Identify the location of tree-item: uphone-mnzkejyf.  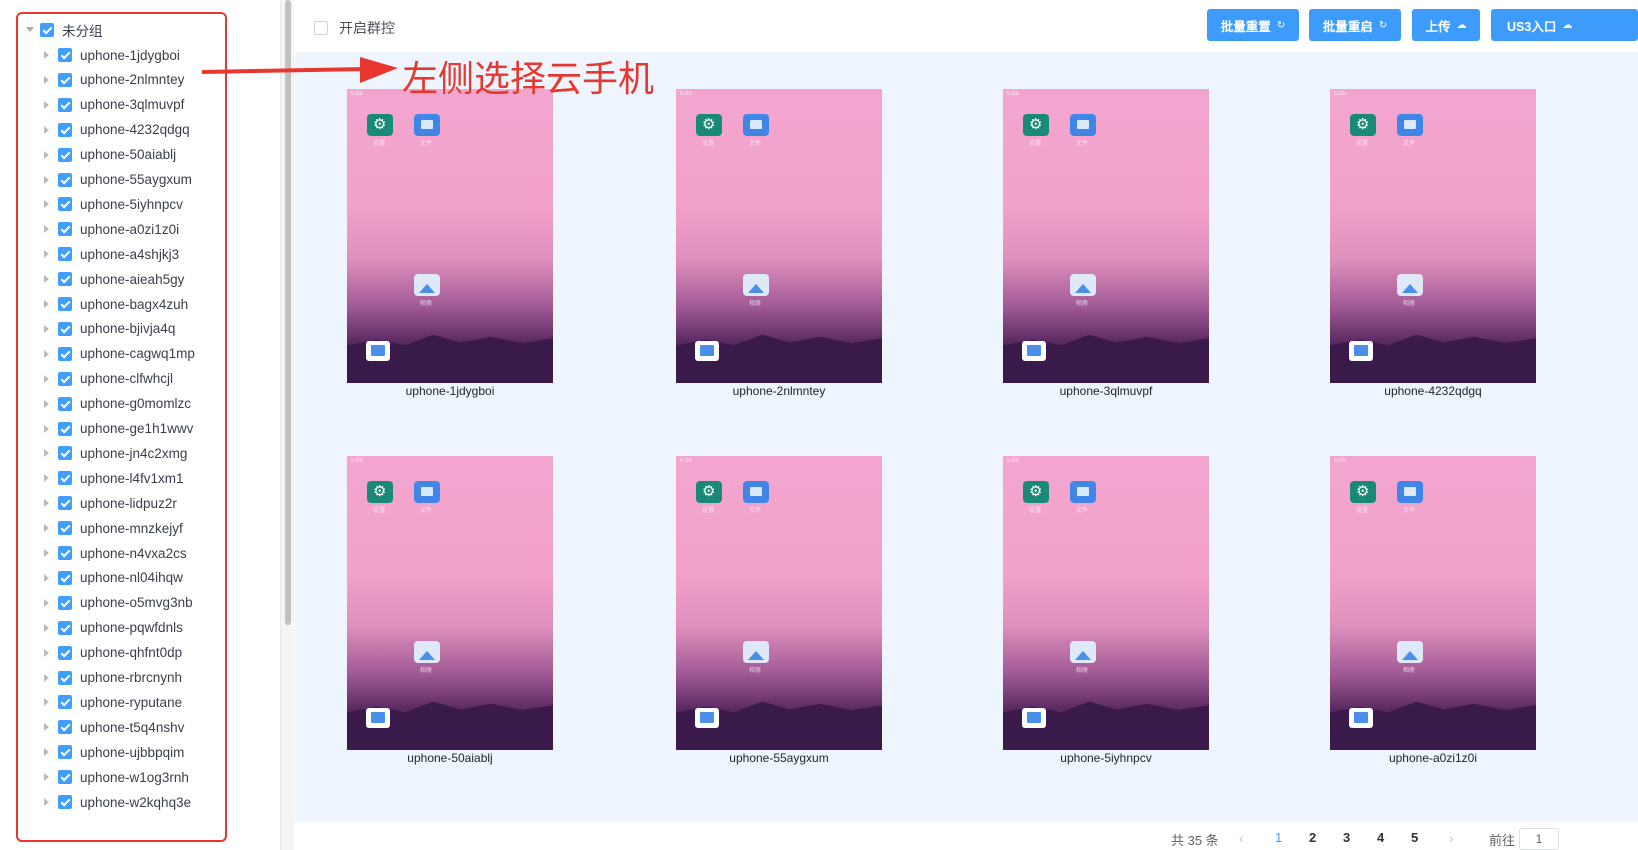
(121, 528).